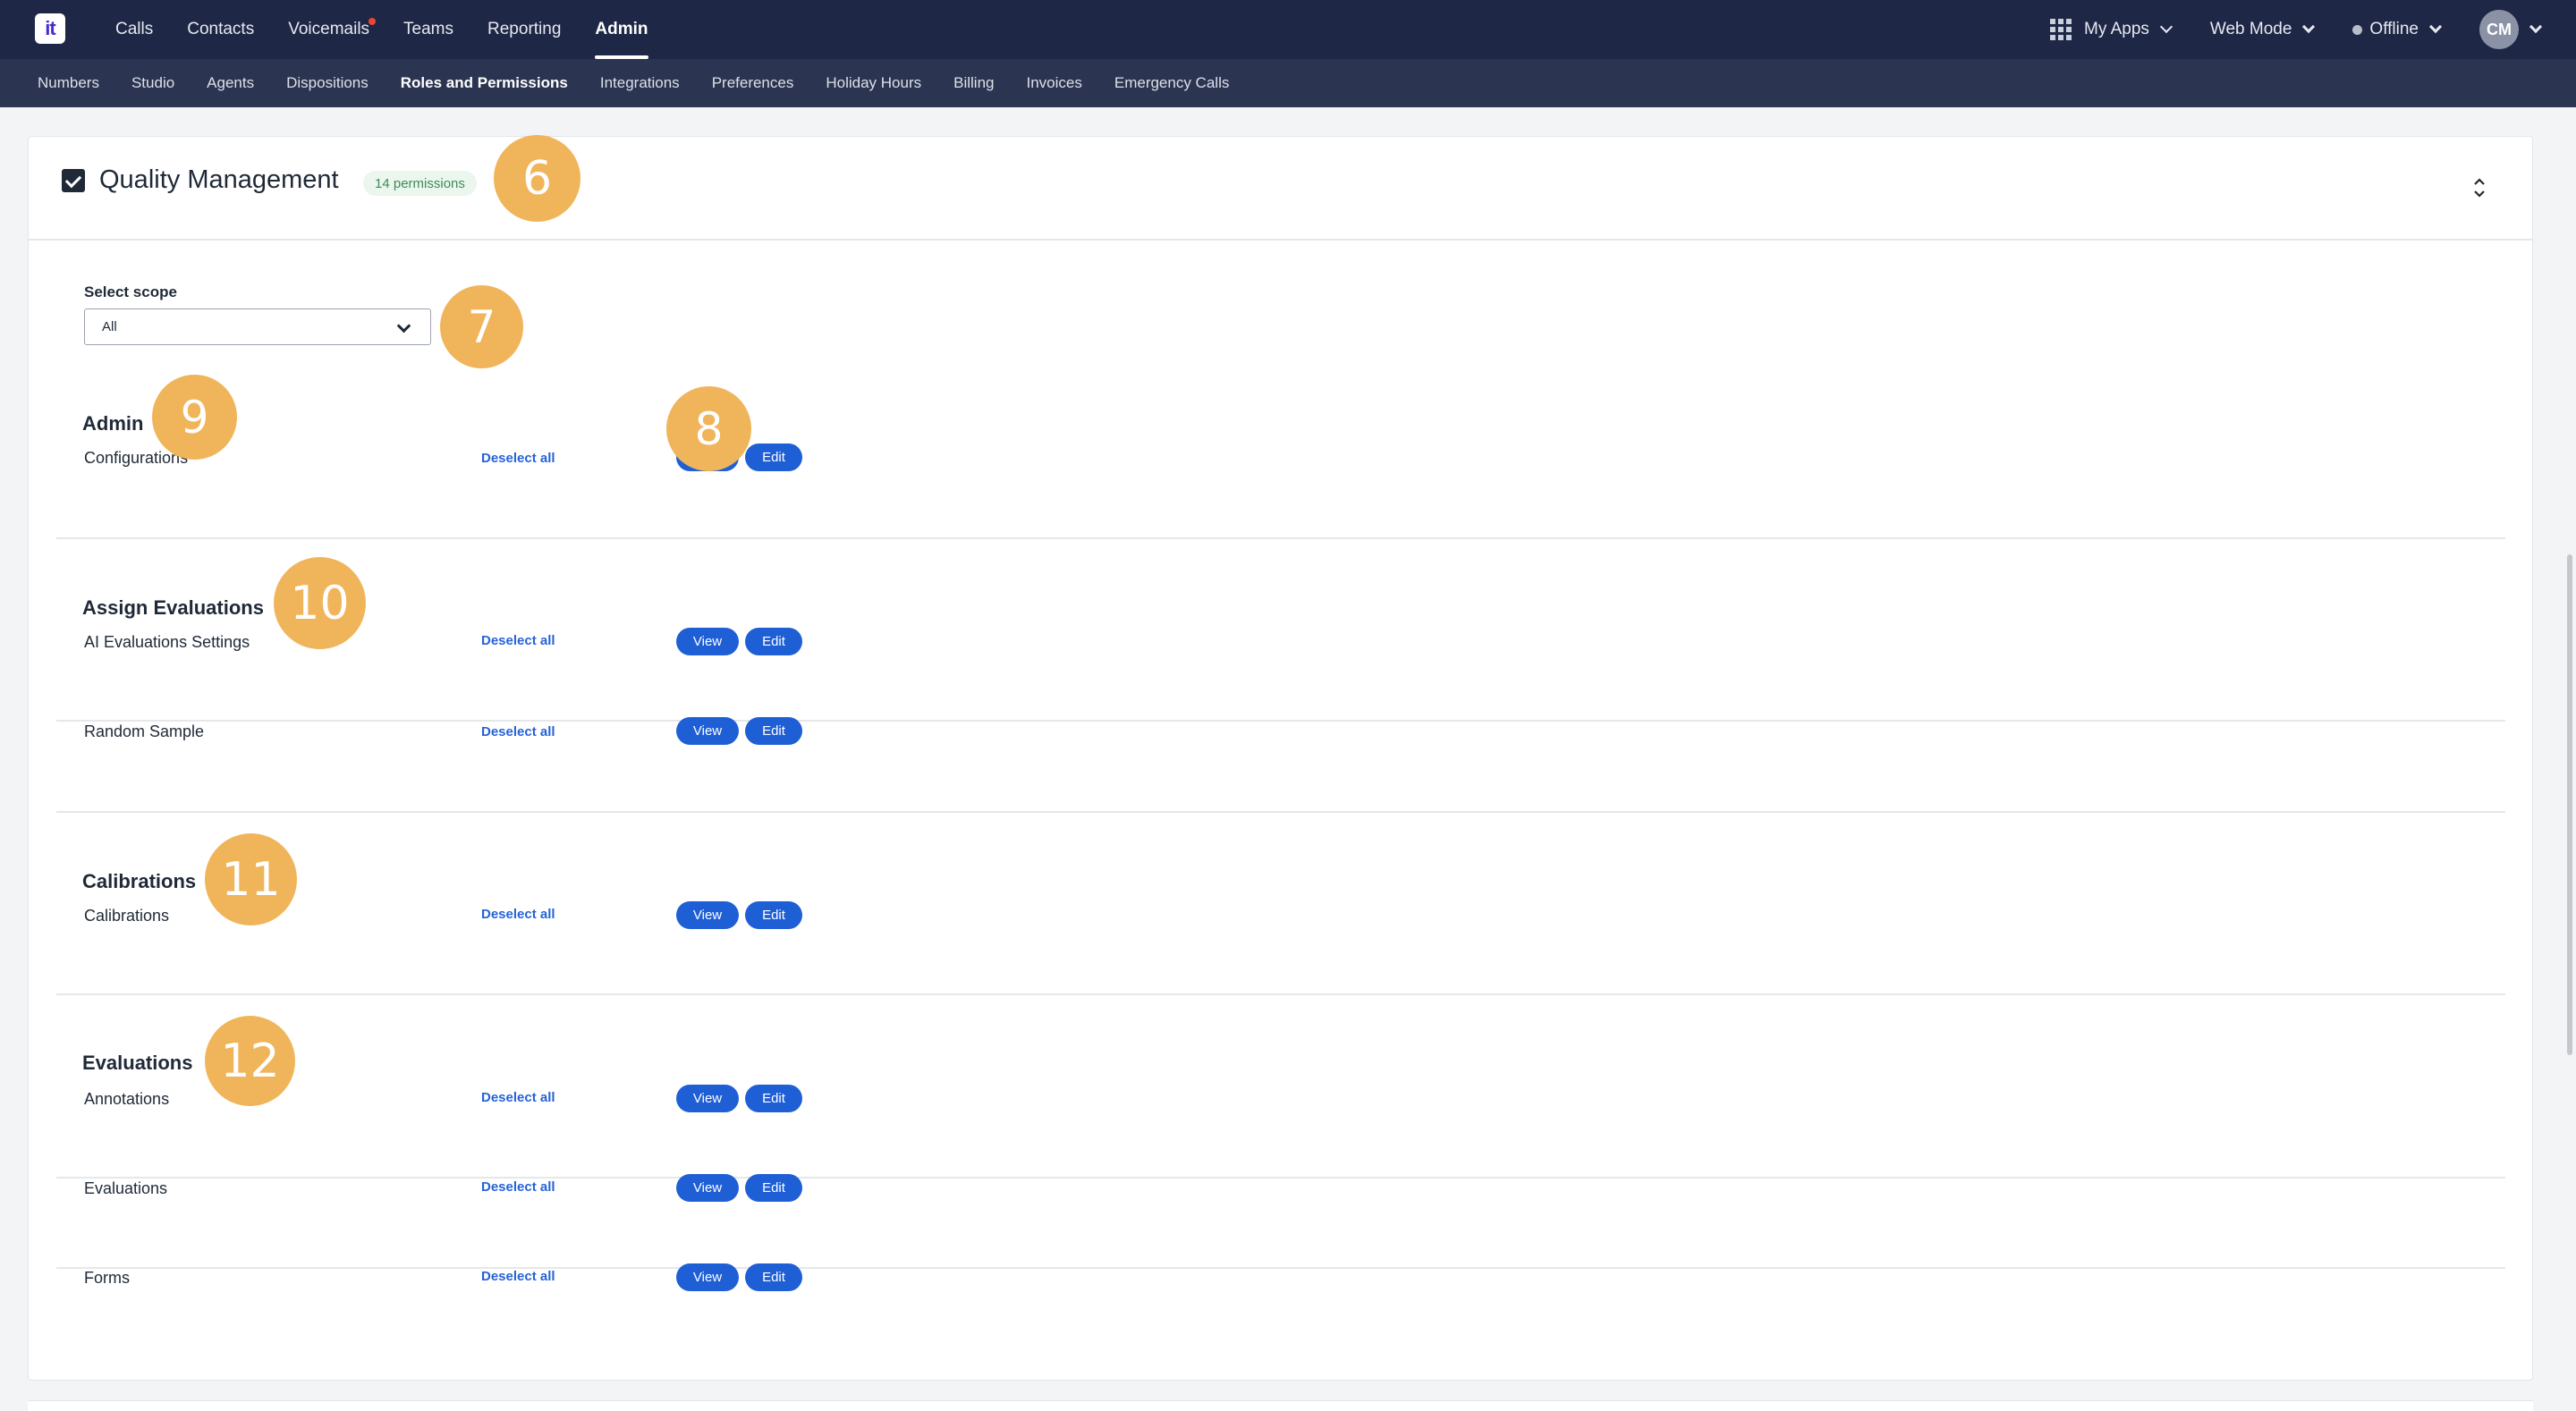  Describe the element at coordinates (219, 180) in the screenshot. I see `card-title: Quality Management` at that location.